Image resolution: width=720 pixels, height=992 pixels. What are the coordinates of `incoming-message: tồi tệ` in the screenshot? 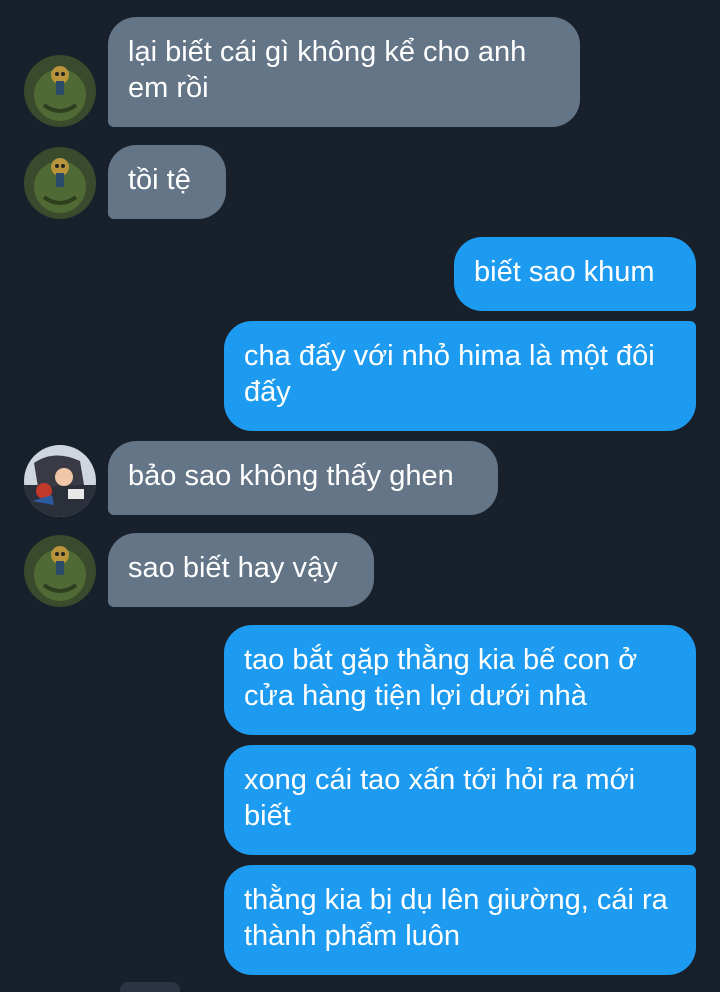 It's located at (167, 182).